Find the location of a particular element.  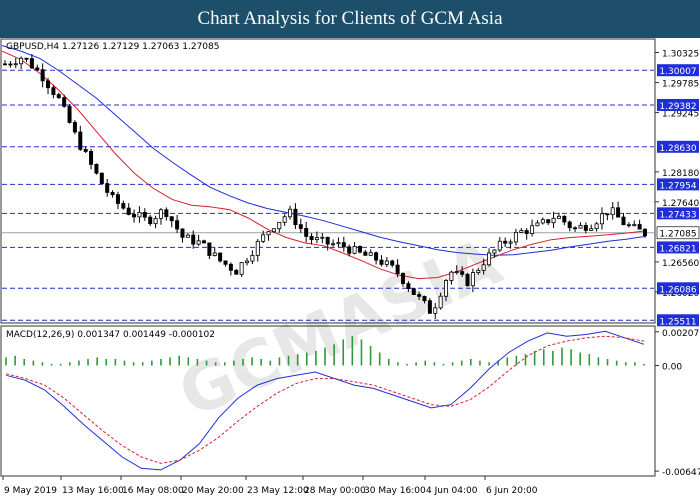

level-label: 1.26821 is located at coordinates (677, 249).